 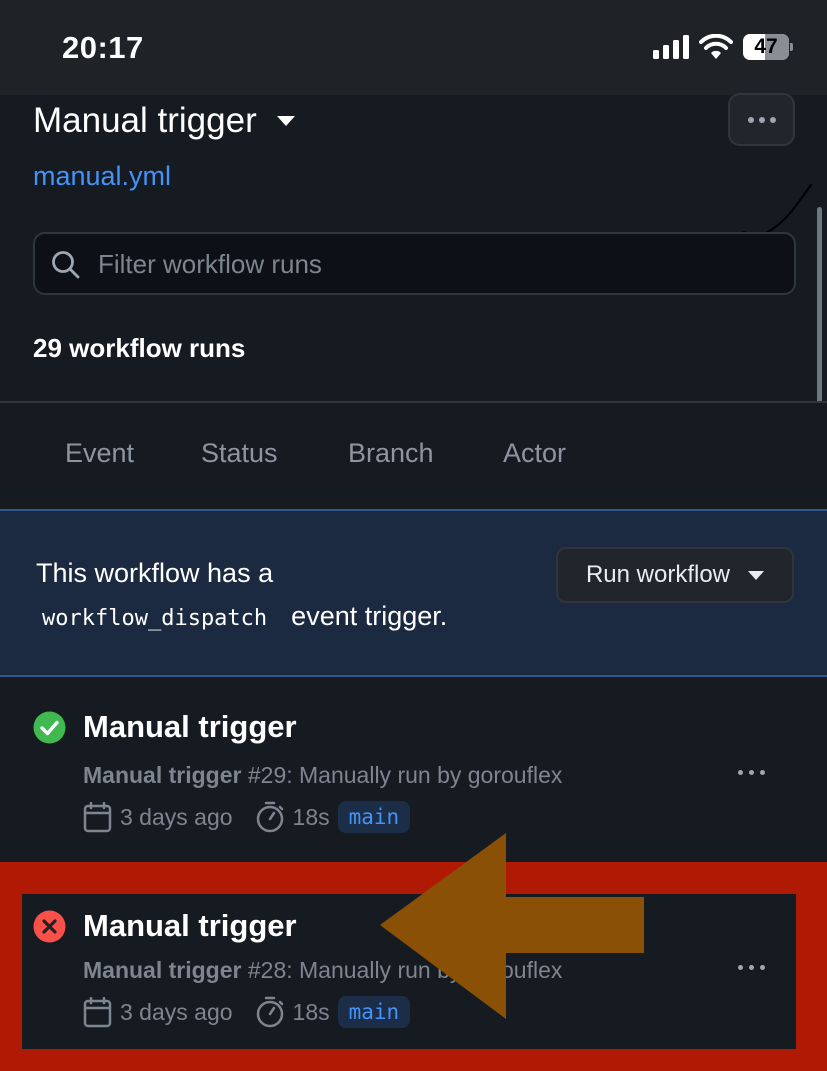 I want to click on status-time: 20:17, so click(x=103, y=47).